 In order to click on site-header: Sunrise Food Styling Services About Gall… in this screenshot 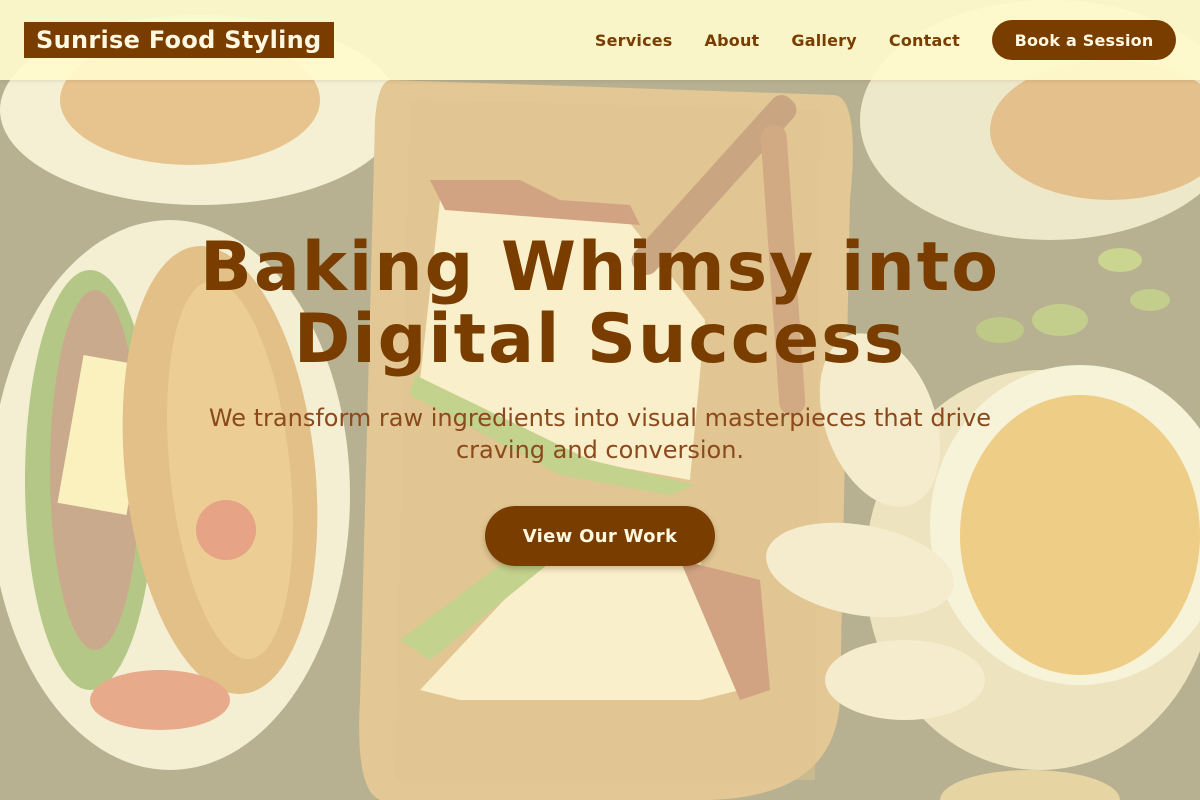, I will do `click(600, 40)`.